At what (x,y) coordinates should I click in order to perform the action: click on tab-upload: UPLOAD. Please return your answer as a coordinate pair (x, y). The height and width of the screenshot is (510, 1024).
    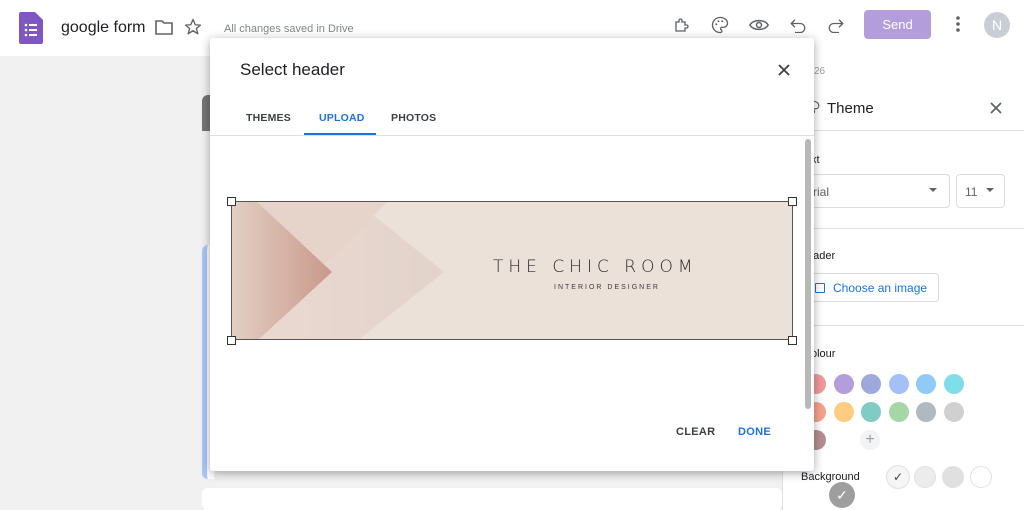
    Looking at the image, I should click on (342, 118).